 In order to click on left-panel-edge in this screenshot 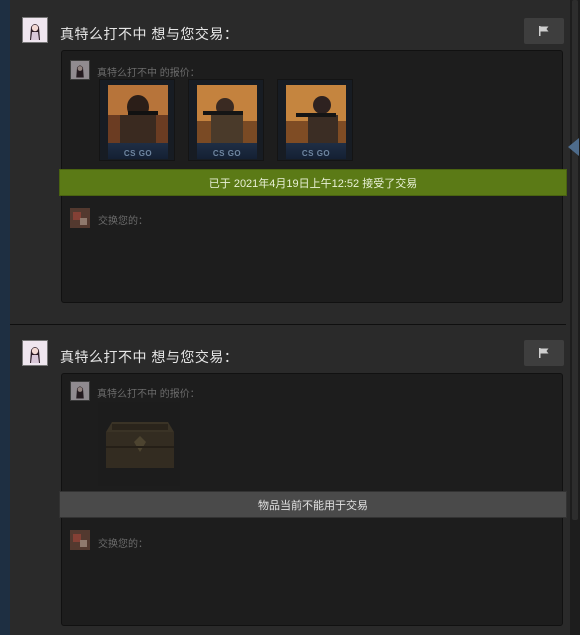, I will do `click(5, 317)`.